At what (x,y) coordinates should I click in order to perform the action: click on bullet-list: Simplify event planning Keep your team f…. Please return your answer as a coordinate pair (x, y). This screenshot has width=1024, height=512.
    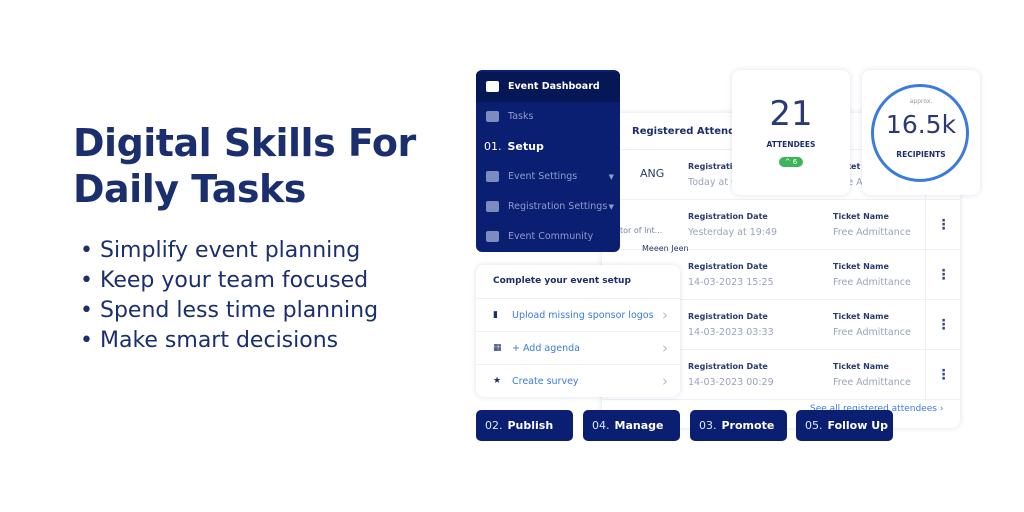
    Looking at the image, I should click on (229, 296).